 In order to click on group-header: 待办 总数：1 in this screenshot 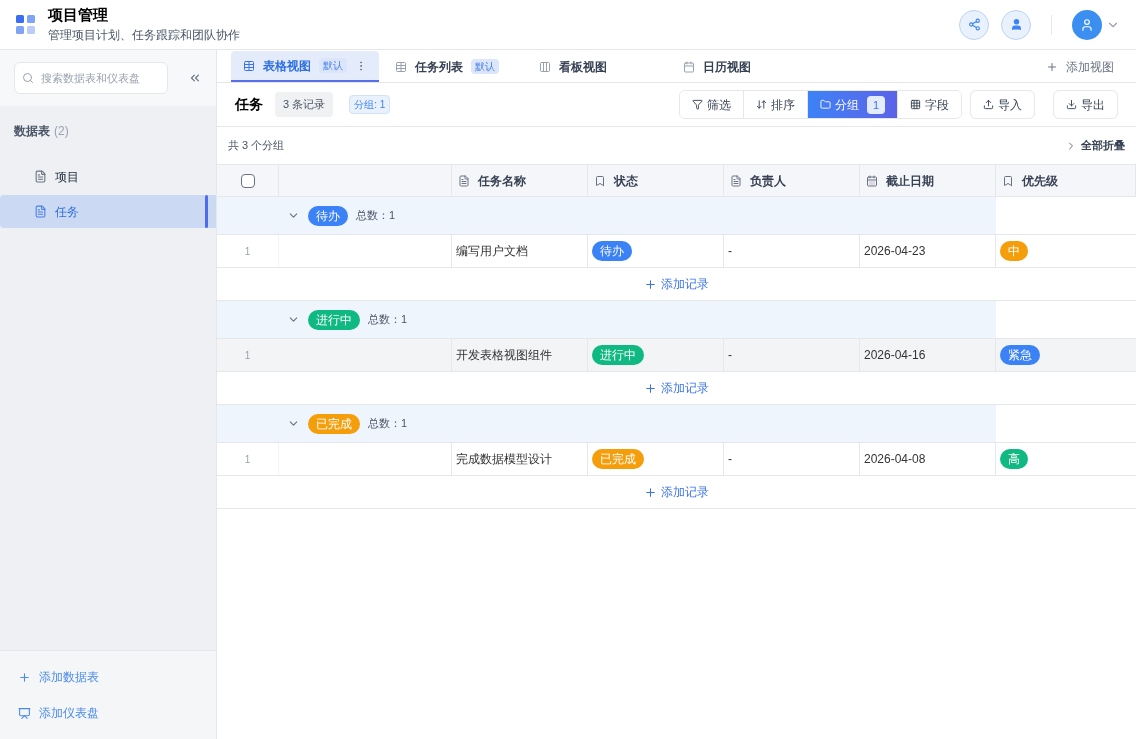, I will do `click(606, 215)`.